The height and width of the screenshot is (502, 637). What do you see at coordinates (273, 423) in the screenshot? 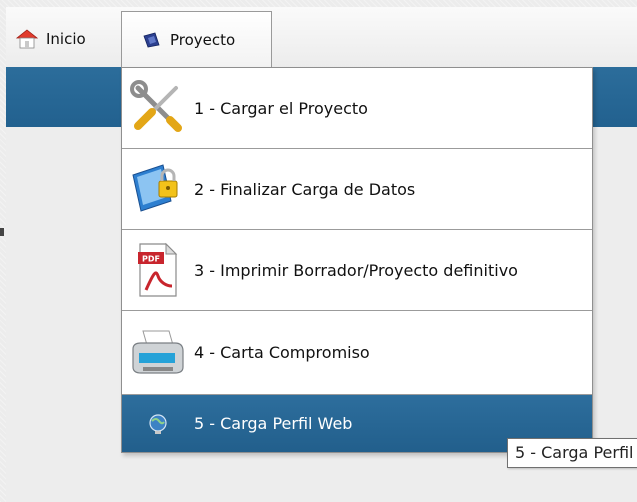
I see `dropdown-item-label: 5 - Carga Perfil Web` at bounding box center [273, 423].